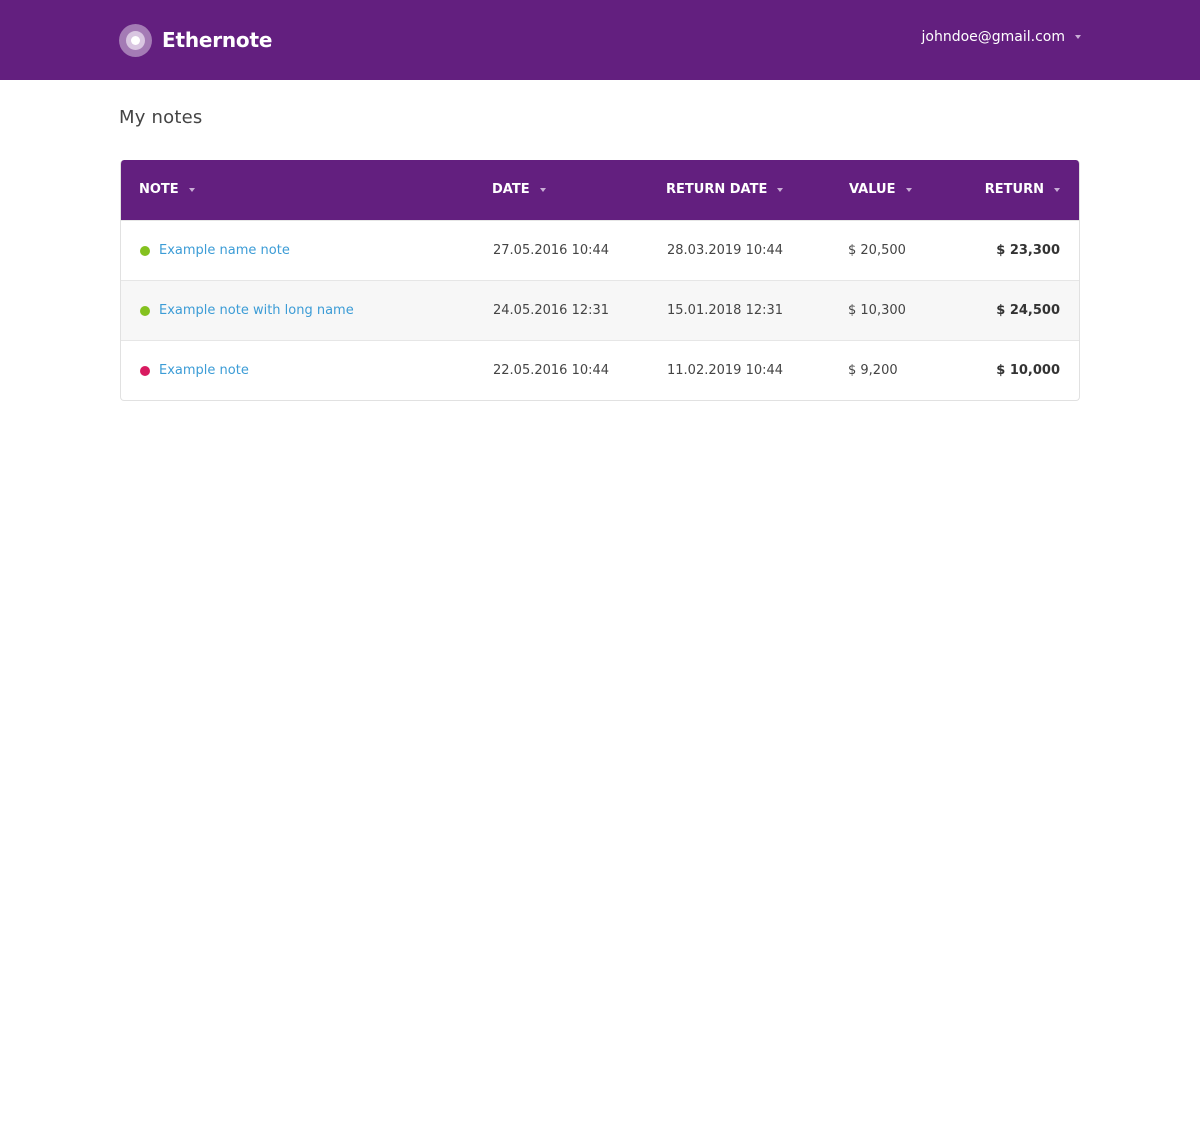 The image size is (1200, 1122). I want to click on column-header-label: NOTE, so click(159, 189).